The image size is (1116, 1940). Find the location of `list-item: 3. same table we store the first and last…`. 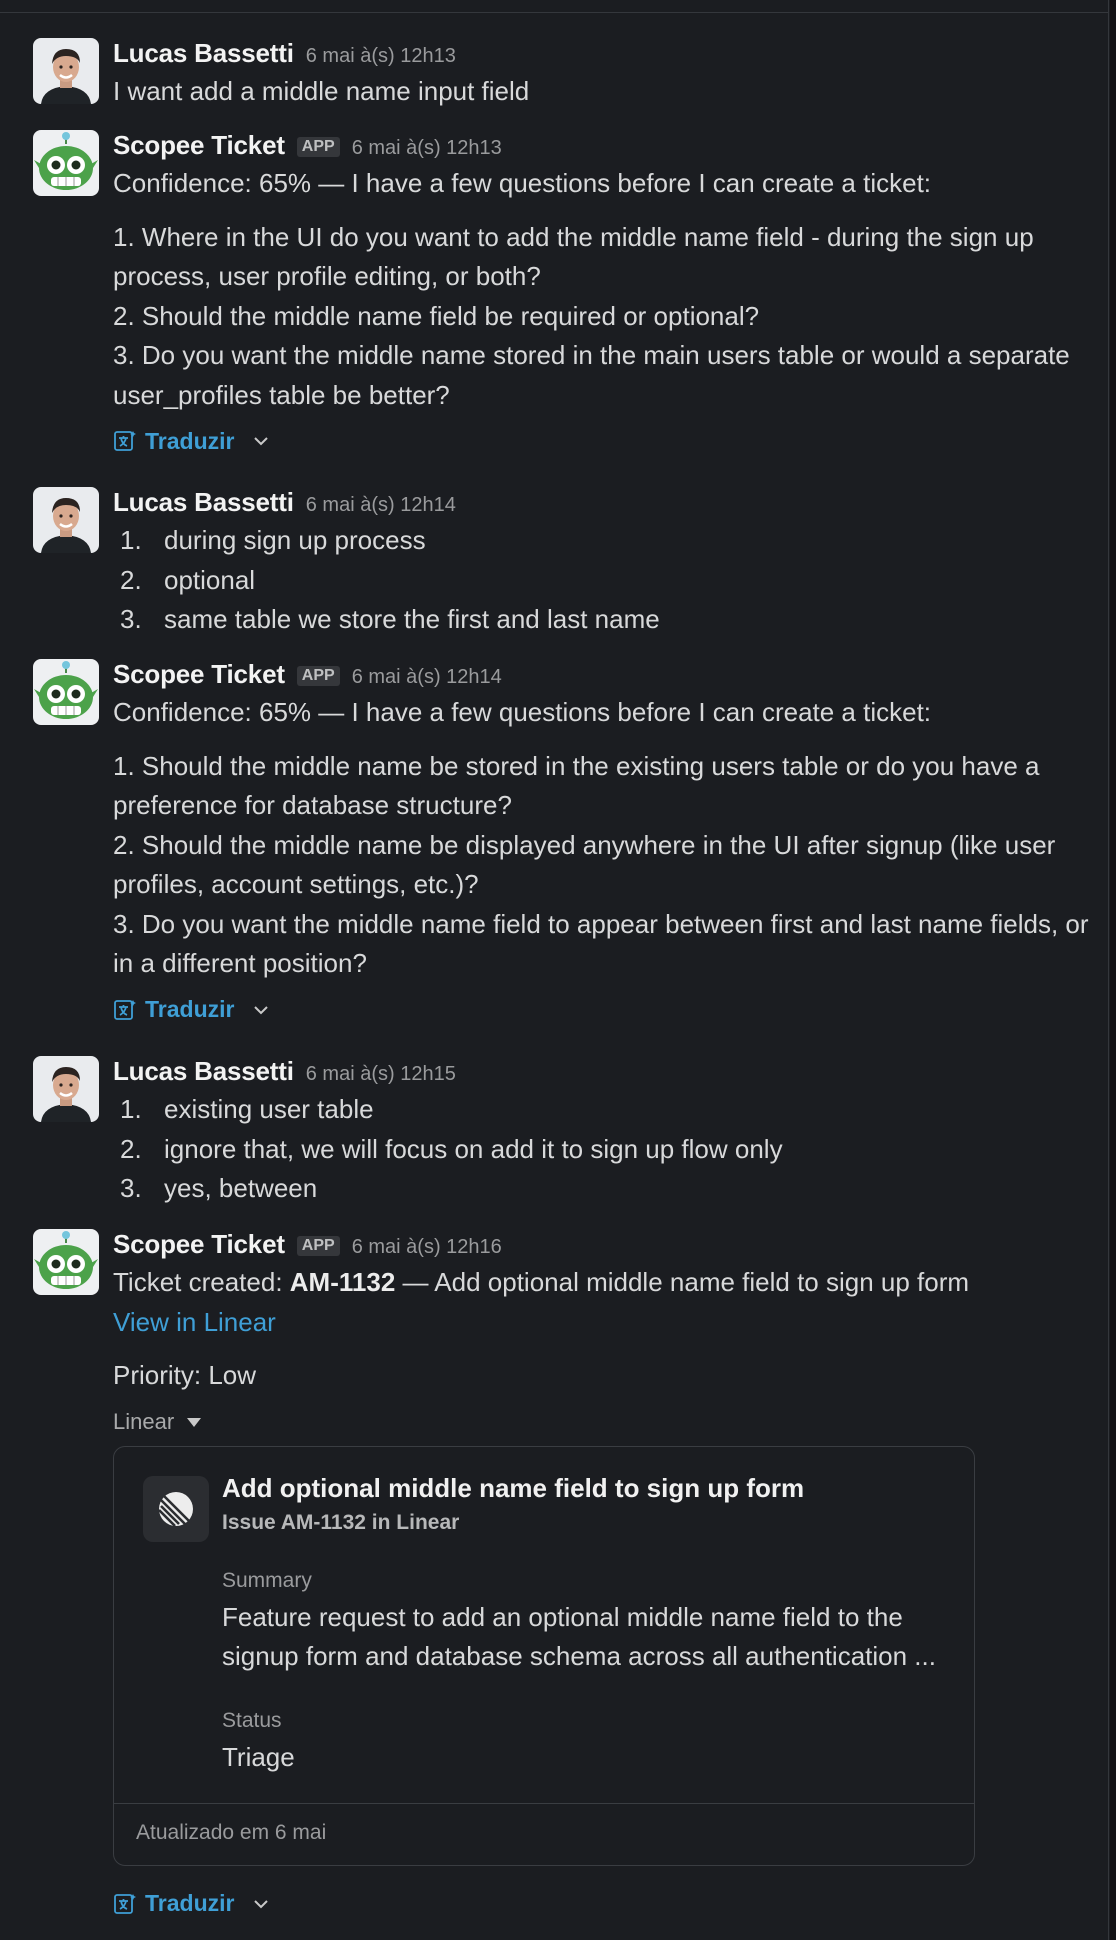

list-item: 3. same table we store the first and last… is located at coordinates (390, 619).